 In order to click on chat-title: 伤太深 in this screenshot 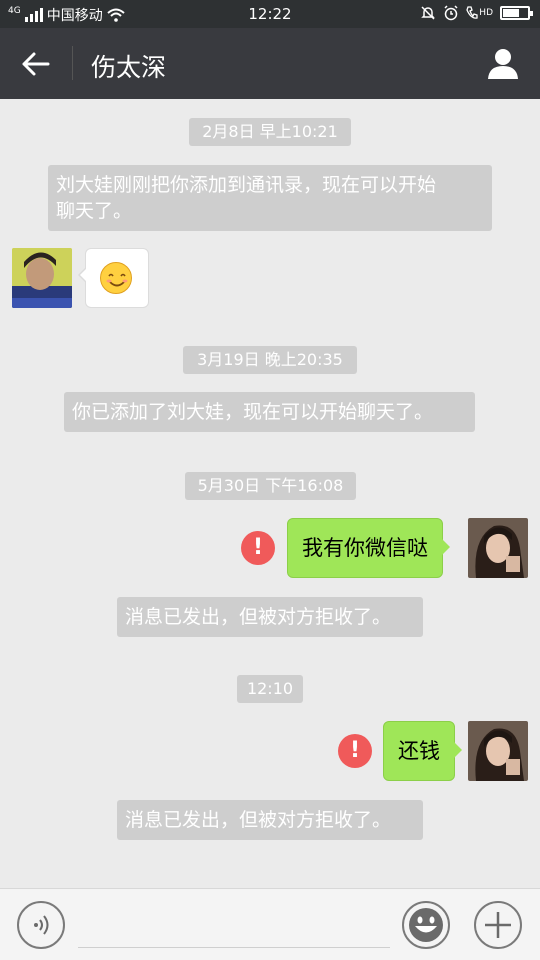, I will do `click(129, 67)`.